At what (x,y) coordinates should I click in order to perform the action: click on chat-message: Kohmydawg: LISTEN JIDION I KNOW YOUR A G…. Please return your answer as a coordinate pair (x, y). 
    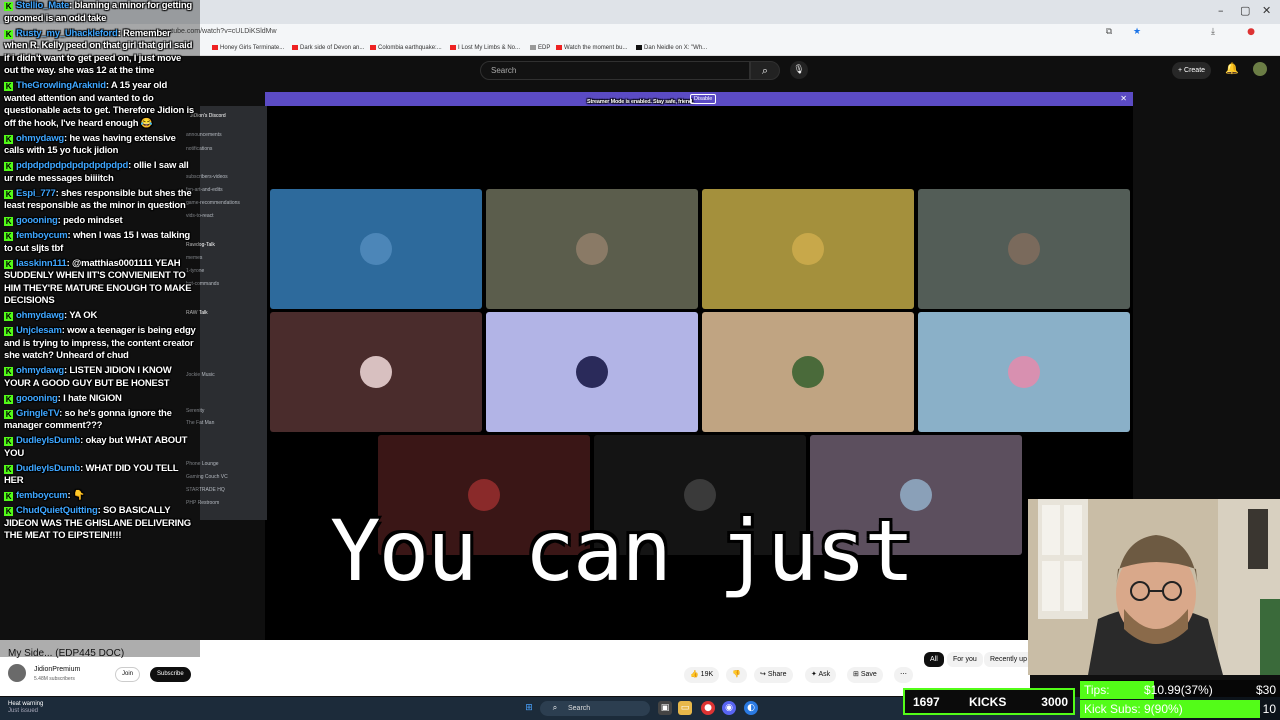
    Looking at the image, I should click on (100, 377).